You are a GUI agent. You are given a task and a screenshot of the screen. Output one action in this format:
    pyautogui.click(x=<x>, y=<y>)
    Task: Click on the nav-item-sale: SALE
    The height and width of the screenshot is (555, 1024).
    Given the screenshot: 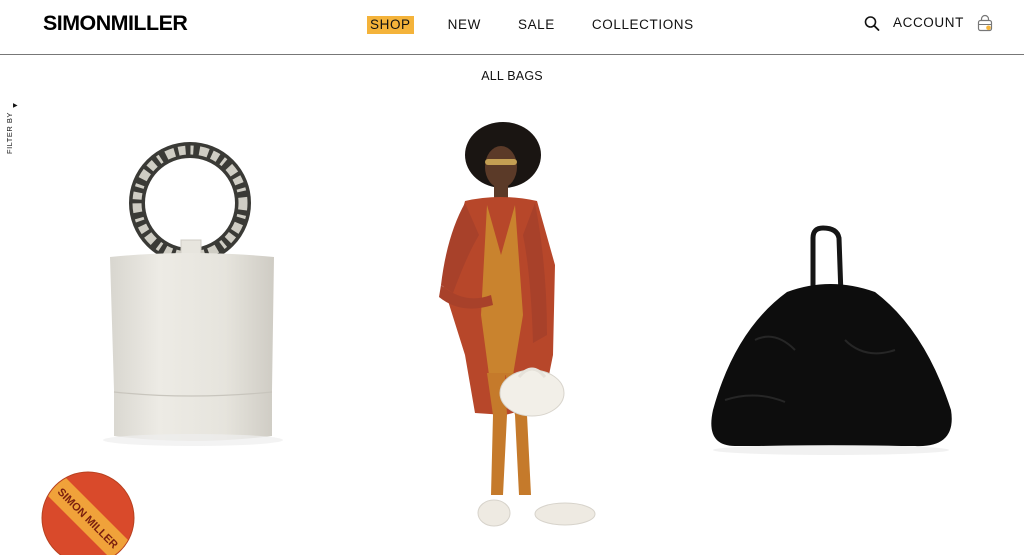 What is the action you would take?
    pyautogui.click(x=536, y=25)
    